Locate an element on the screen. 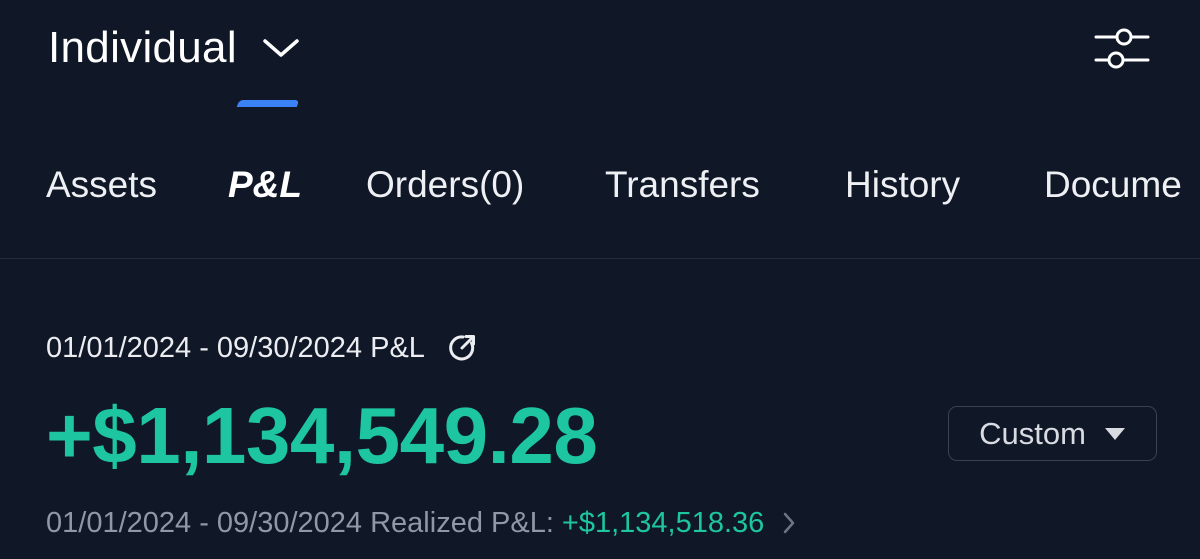 The height and width of the screenshot is (559, 1200). tab-orders: Orders(0) is located at coordinates (445, 185).